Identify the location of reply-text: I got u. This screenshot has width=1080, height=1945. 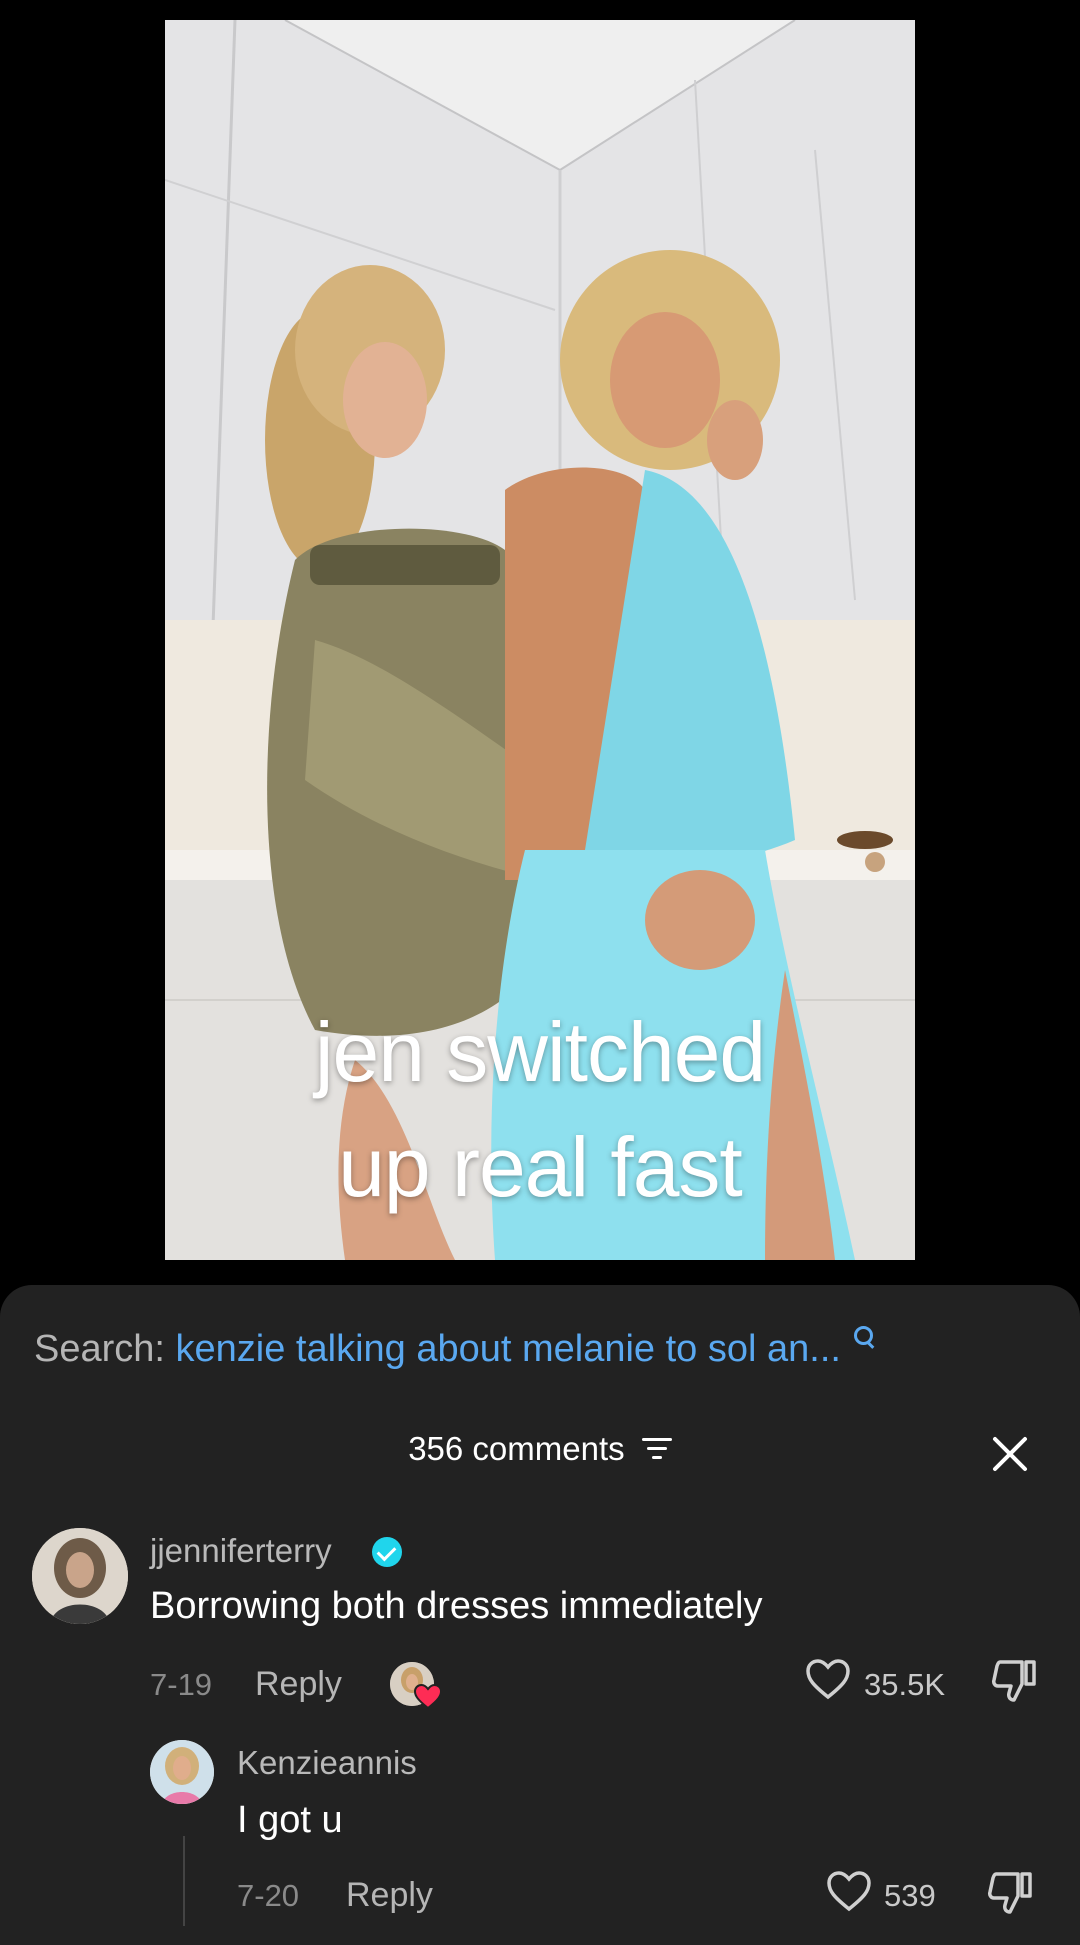
(290, 1820).